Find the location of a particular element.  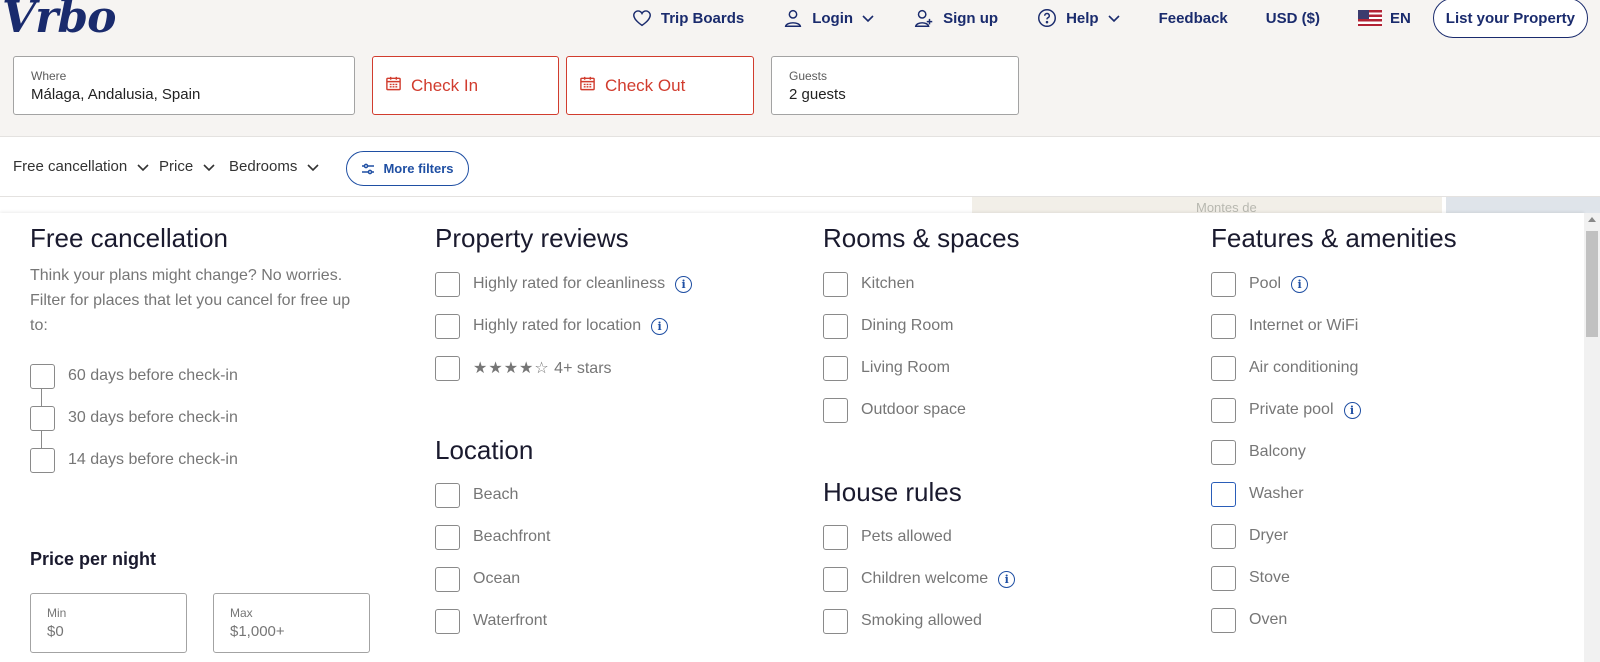

help-label: Help is located at coordinates (1082, 18).